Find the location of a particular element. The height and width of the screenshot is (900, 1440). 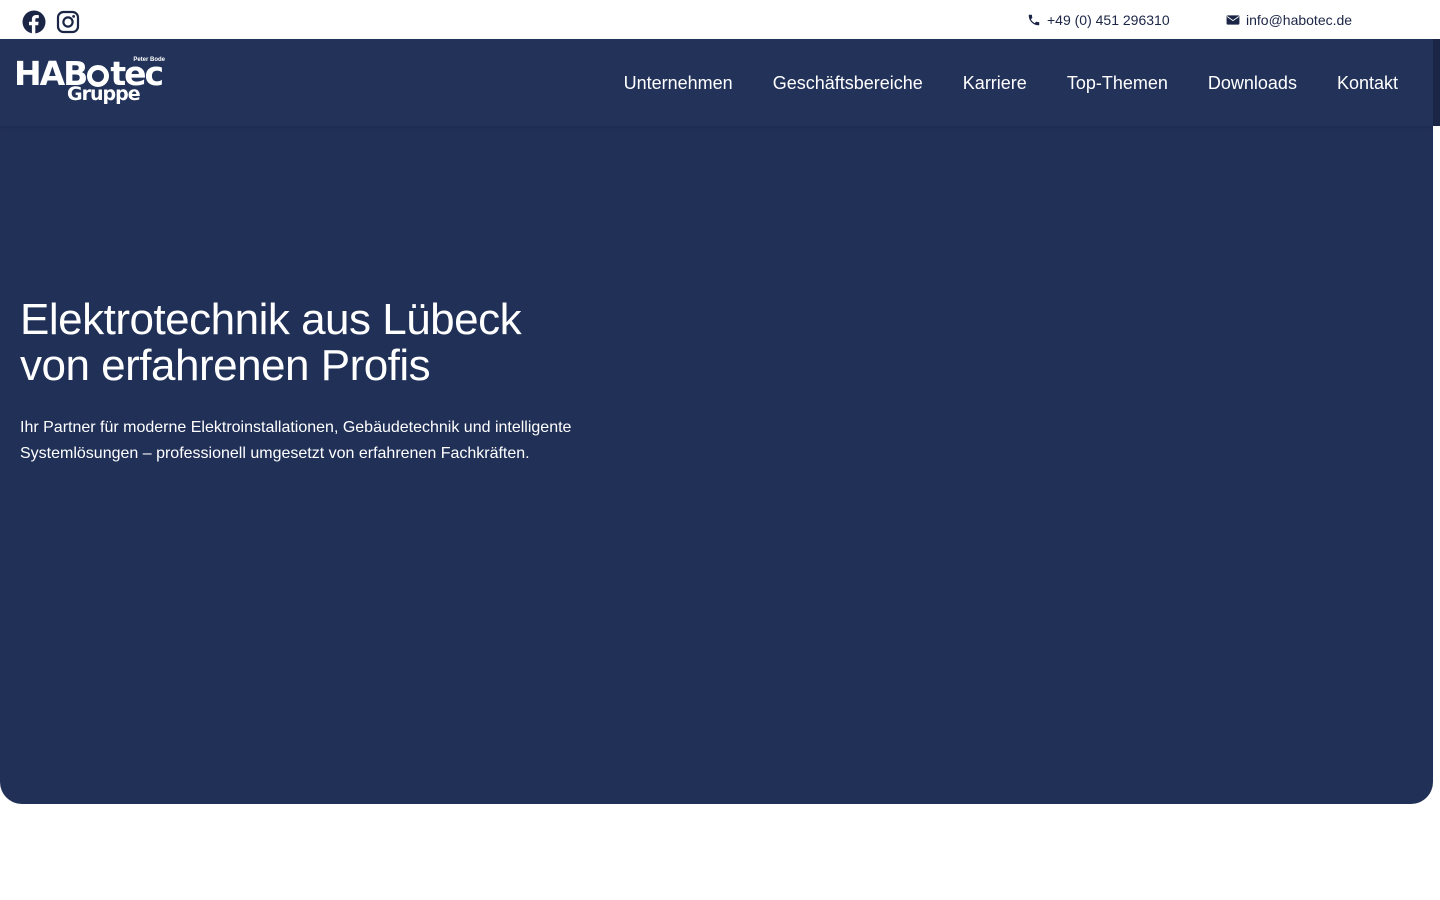

nav-item-geschaeftsbereiche: Geschäftsbereiche is located at coordinates (848, 83).